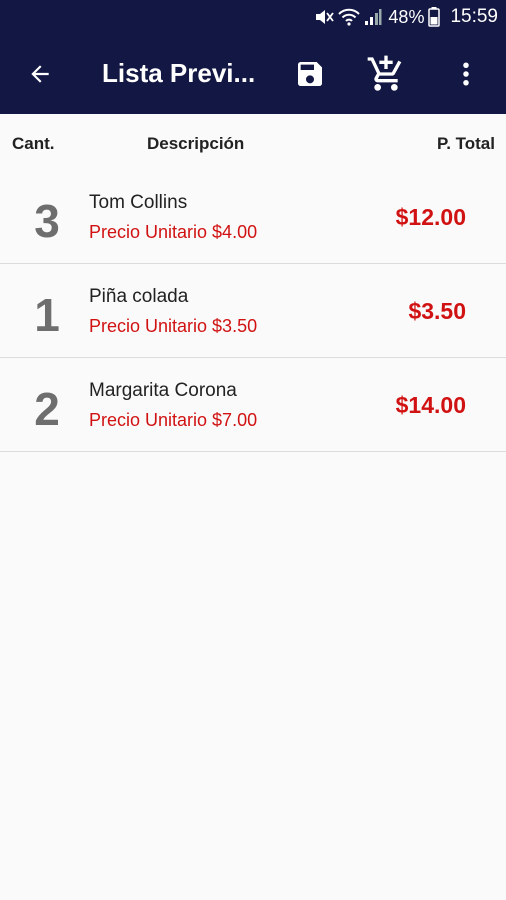 This screenshot has height=900, width=506. I want to click on status-time: 15:59, so click(474, 16).